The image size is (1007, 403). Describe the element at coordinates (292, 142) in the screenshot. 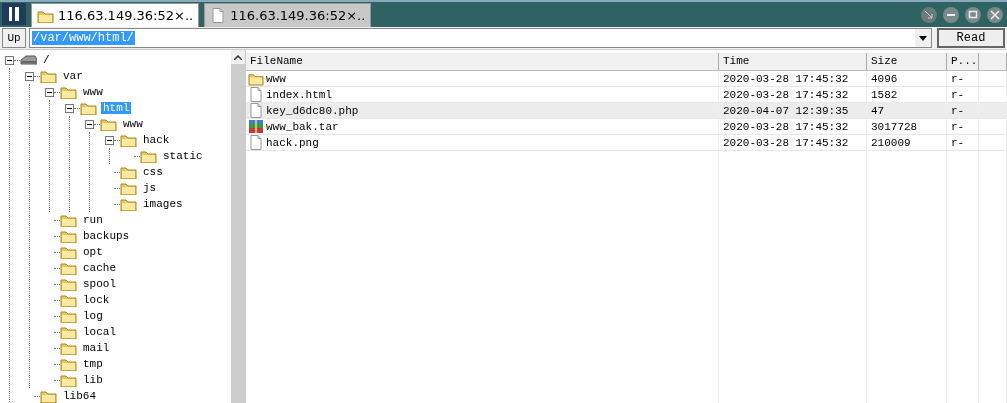

I see `file-name: hack.png` at that location.